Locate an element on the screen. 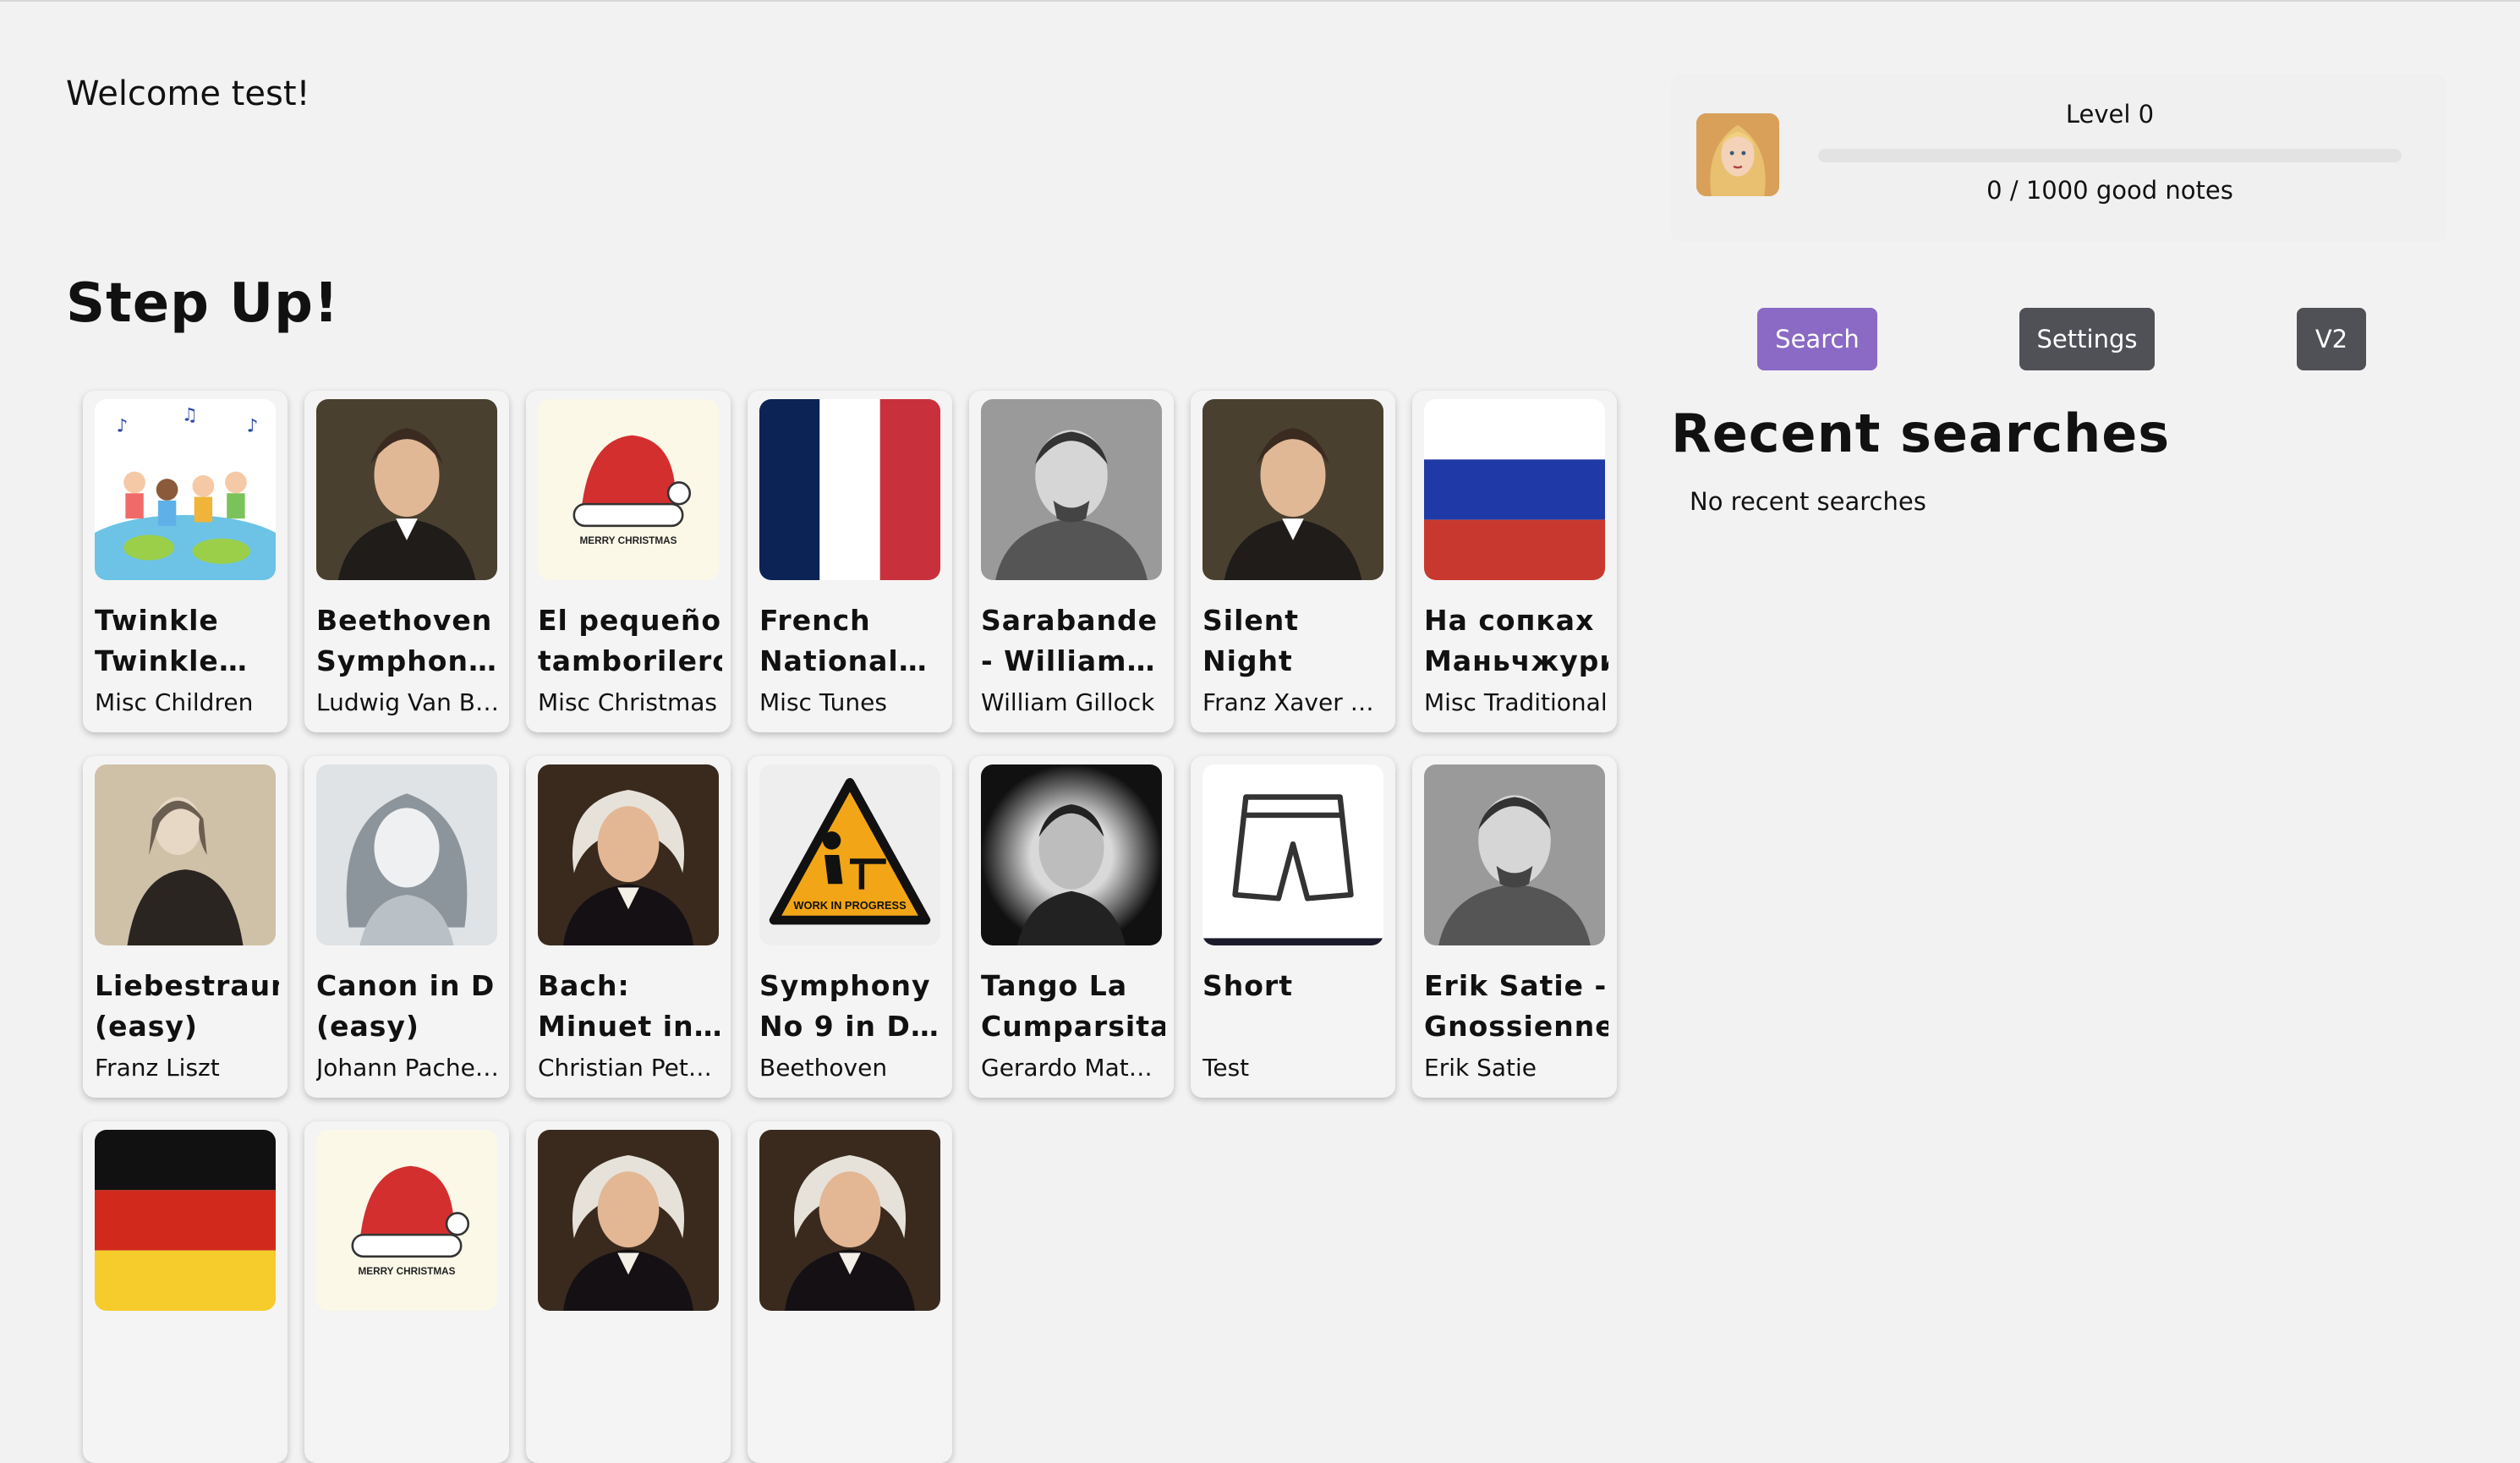 The width and height of the screenshot is (2520, 1463). song-author: Franz Xaver Gruber is located at coordinates (1294, 702).